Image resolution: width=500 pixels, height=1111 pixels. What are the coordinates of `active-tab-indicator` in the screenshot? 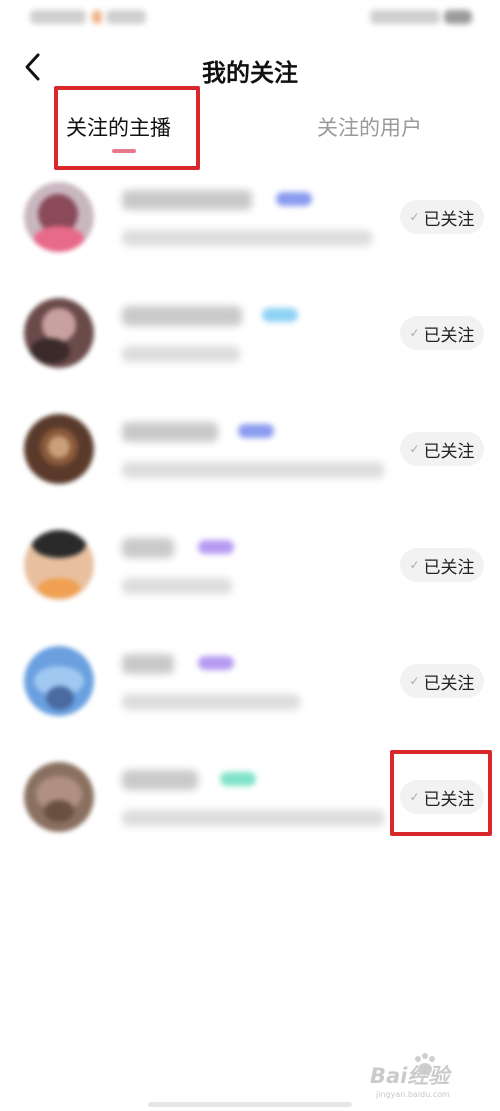 It's located at (124, 151).